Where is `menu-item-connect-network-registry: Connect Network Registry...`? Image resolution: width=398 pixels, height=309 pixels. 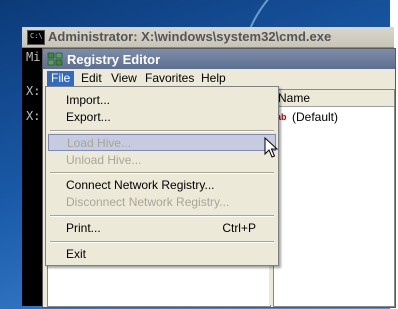
menu-item-connect-network-registry: Connect Network Registry... is located at coordinates (162, 185).